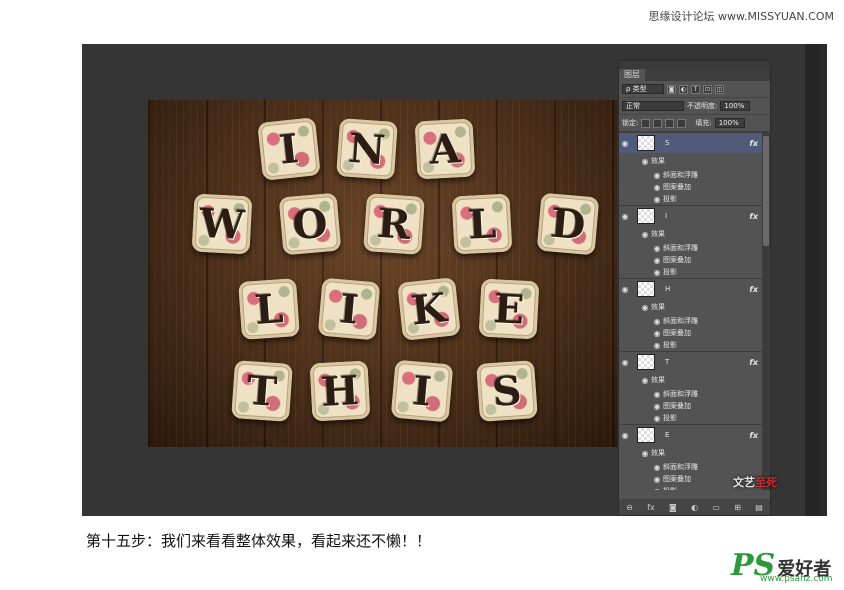 Image resolution: width=844 pixels, height=590 pixels. Describe the element at coordinates (653, 106) in the screenshot. I see `blend-mode-select: 正常` at that location.